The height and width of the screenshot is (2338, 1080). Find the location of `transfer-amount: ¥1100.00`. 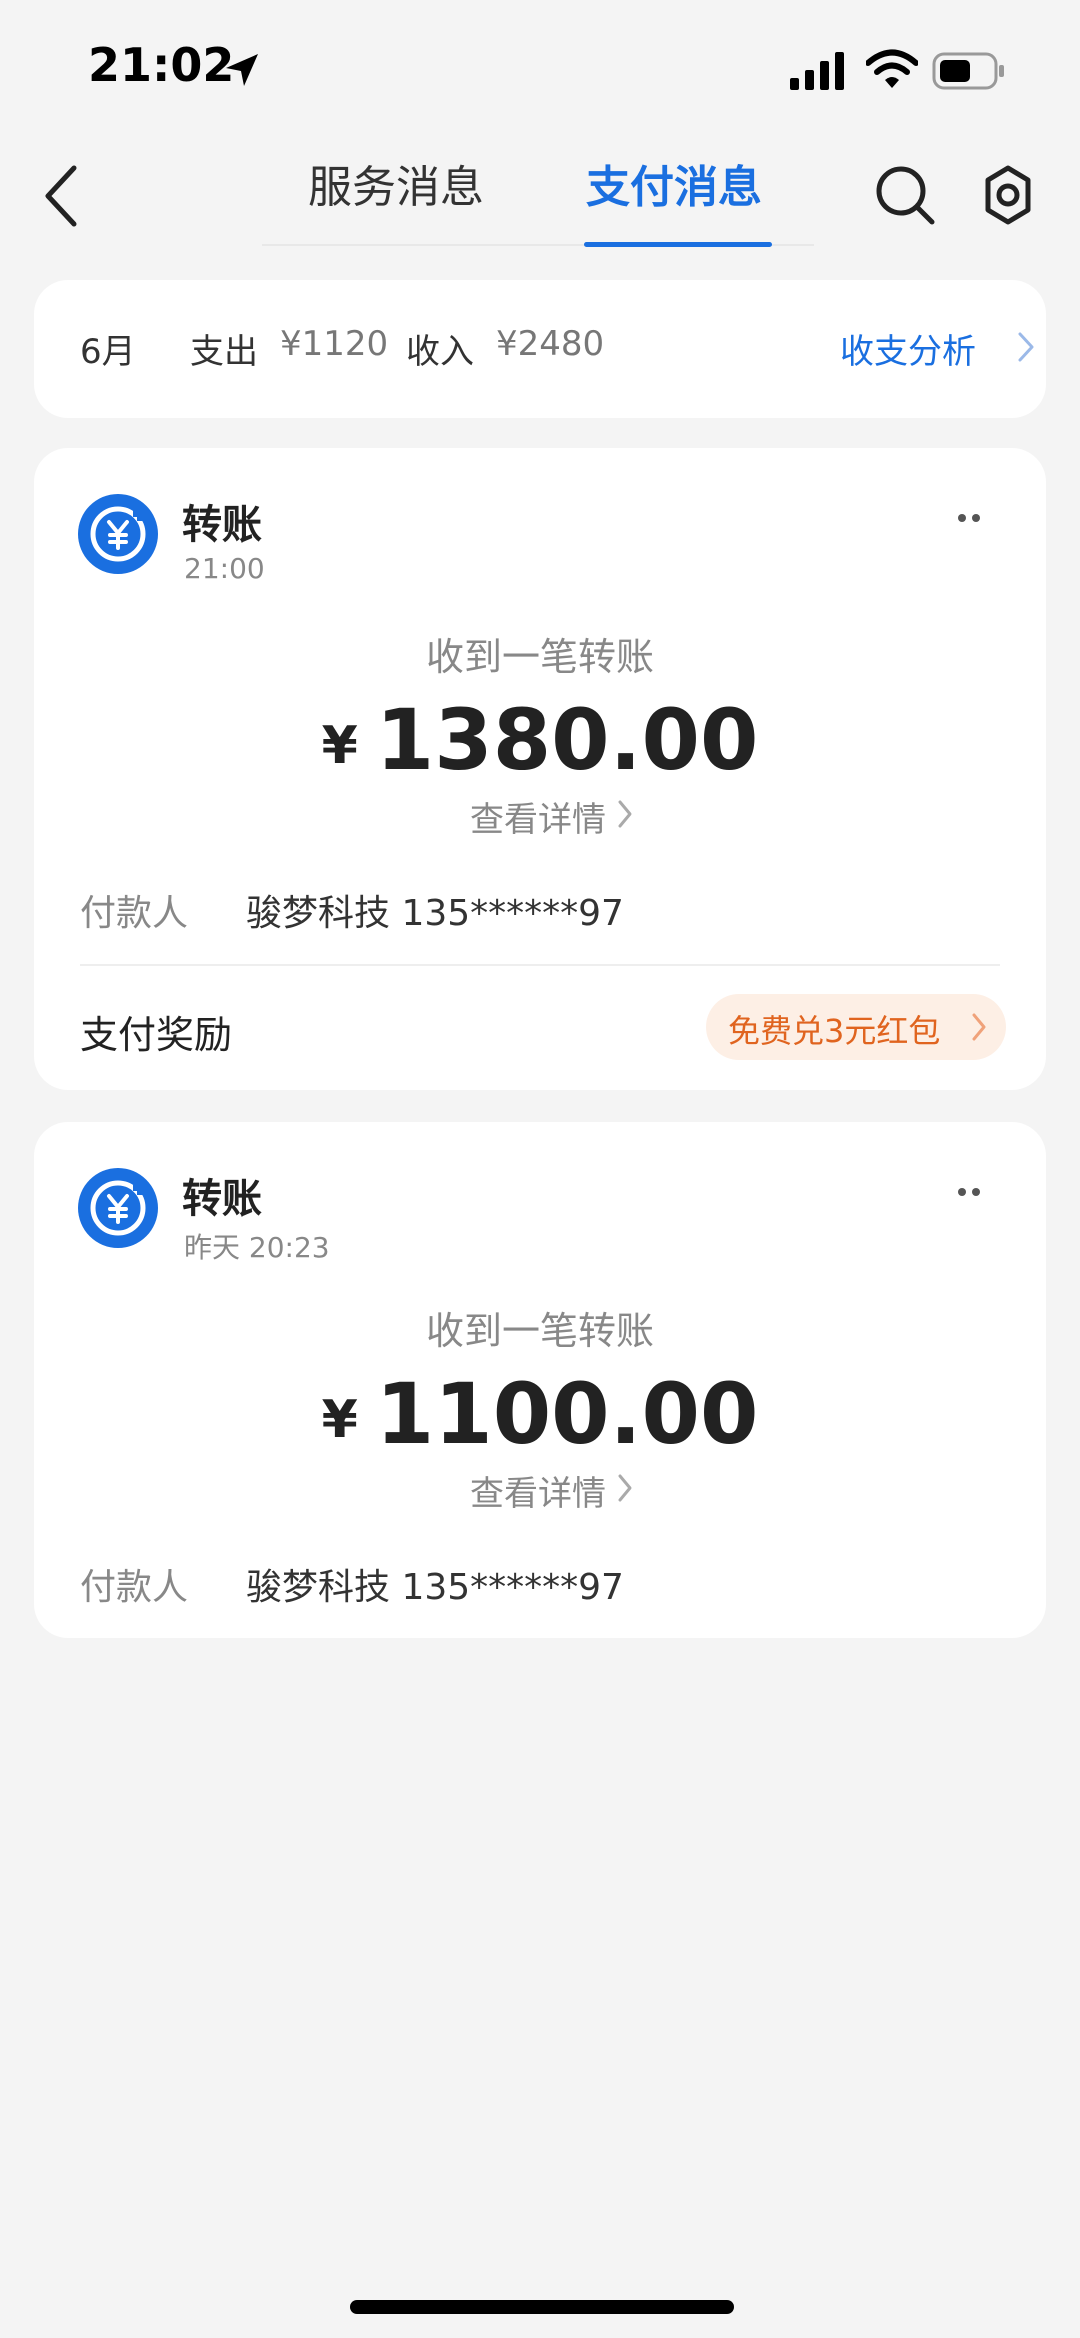

transfer-amount: ¥1100.00 is located at coordinates (540, 1417).